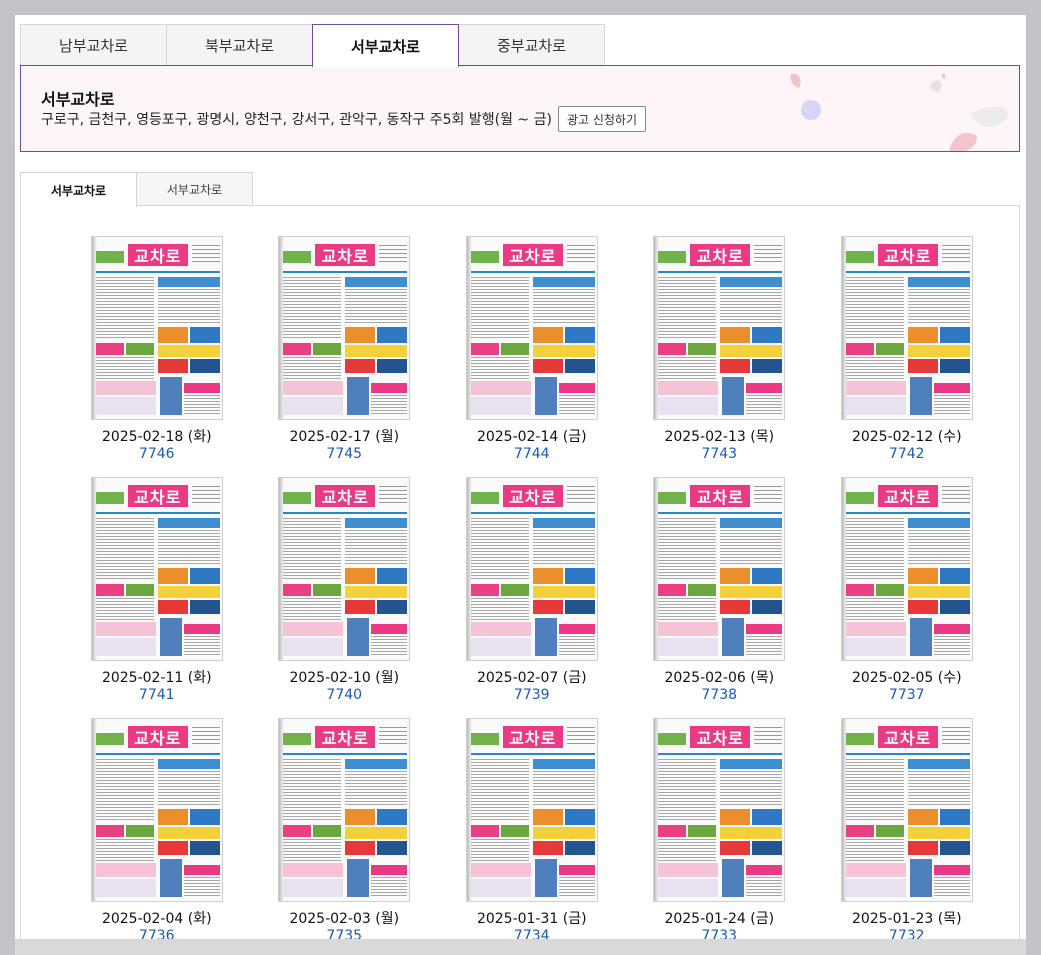  What do you see at coordinates (531, 678) in the screenshot?
I see `issue-date: 2025-02-07 (금)` at bounding box center [531, 678].